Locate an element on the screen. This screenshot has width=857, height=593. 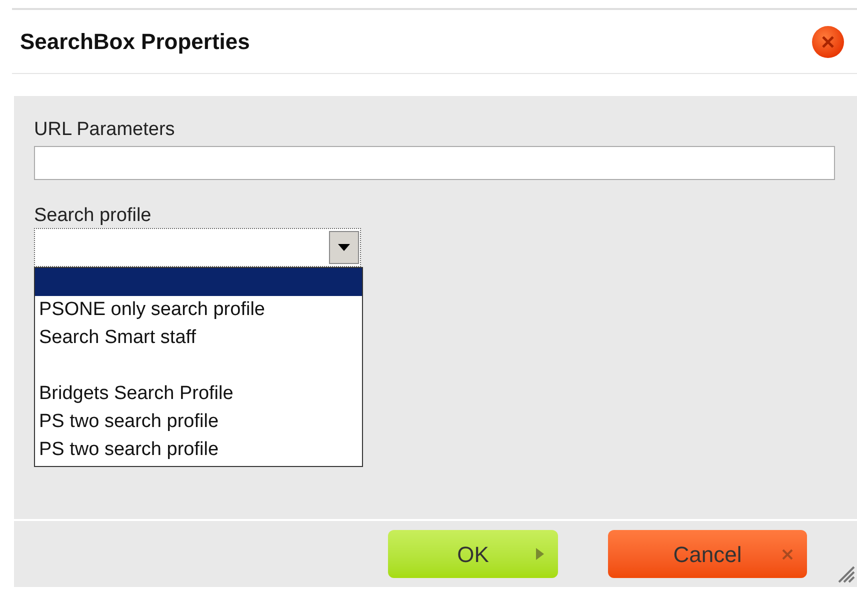
dropdown-option: Bridgets Search Profile is located at coordinates (198, 394).